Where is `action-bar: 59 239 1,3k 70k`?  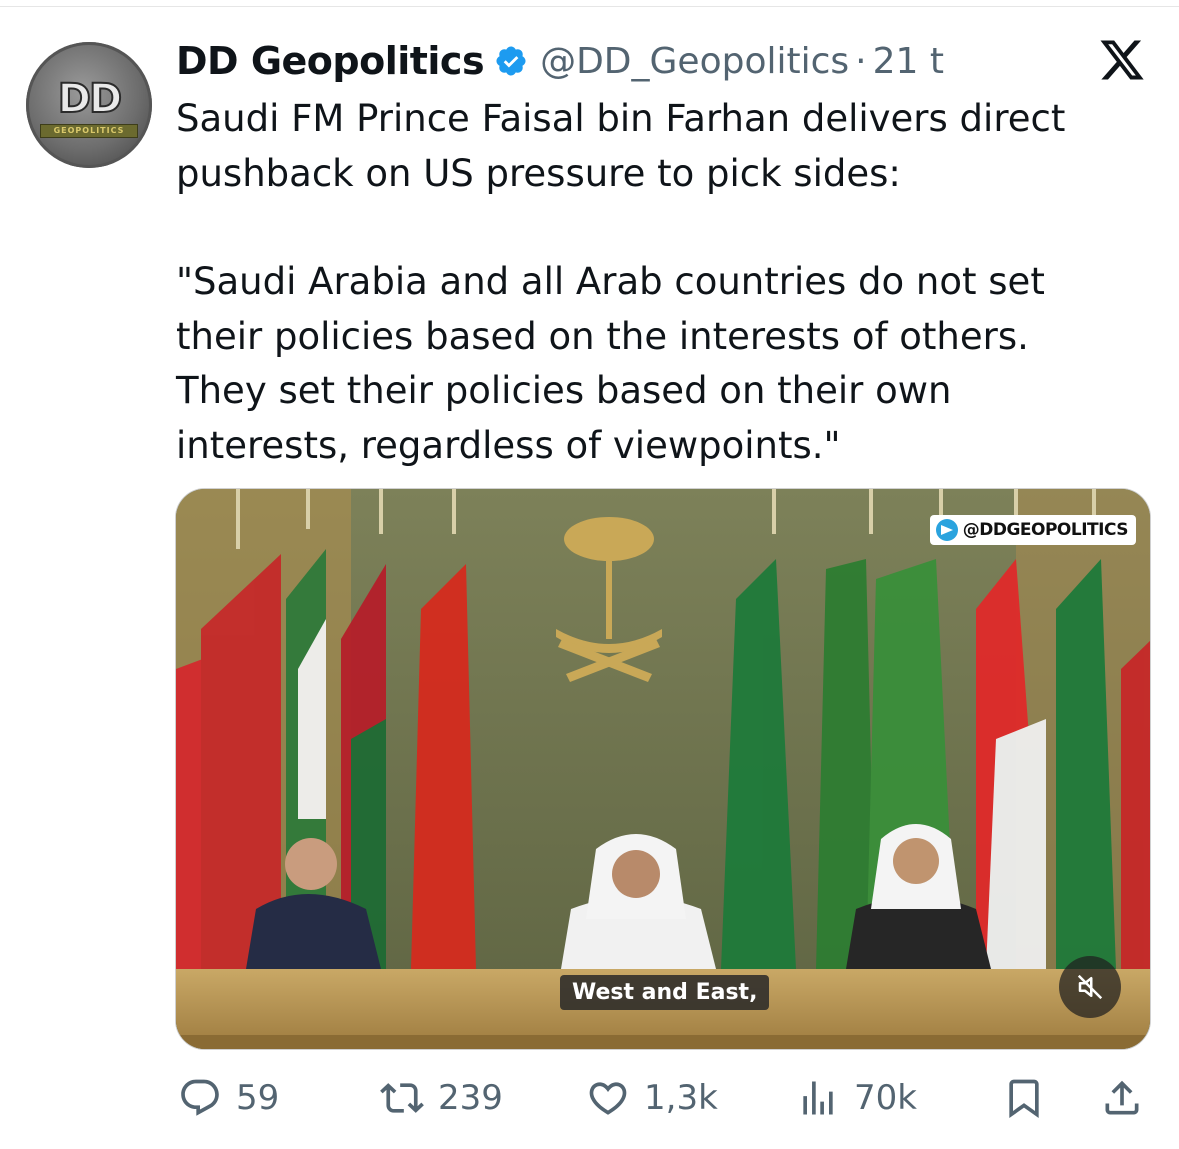 action-bar: 59 239 1,3k 70k is located at coordinates (589, 1098).